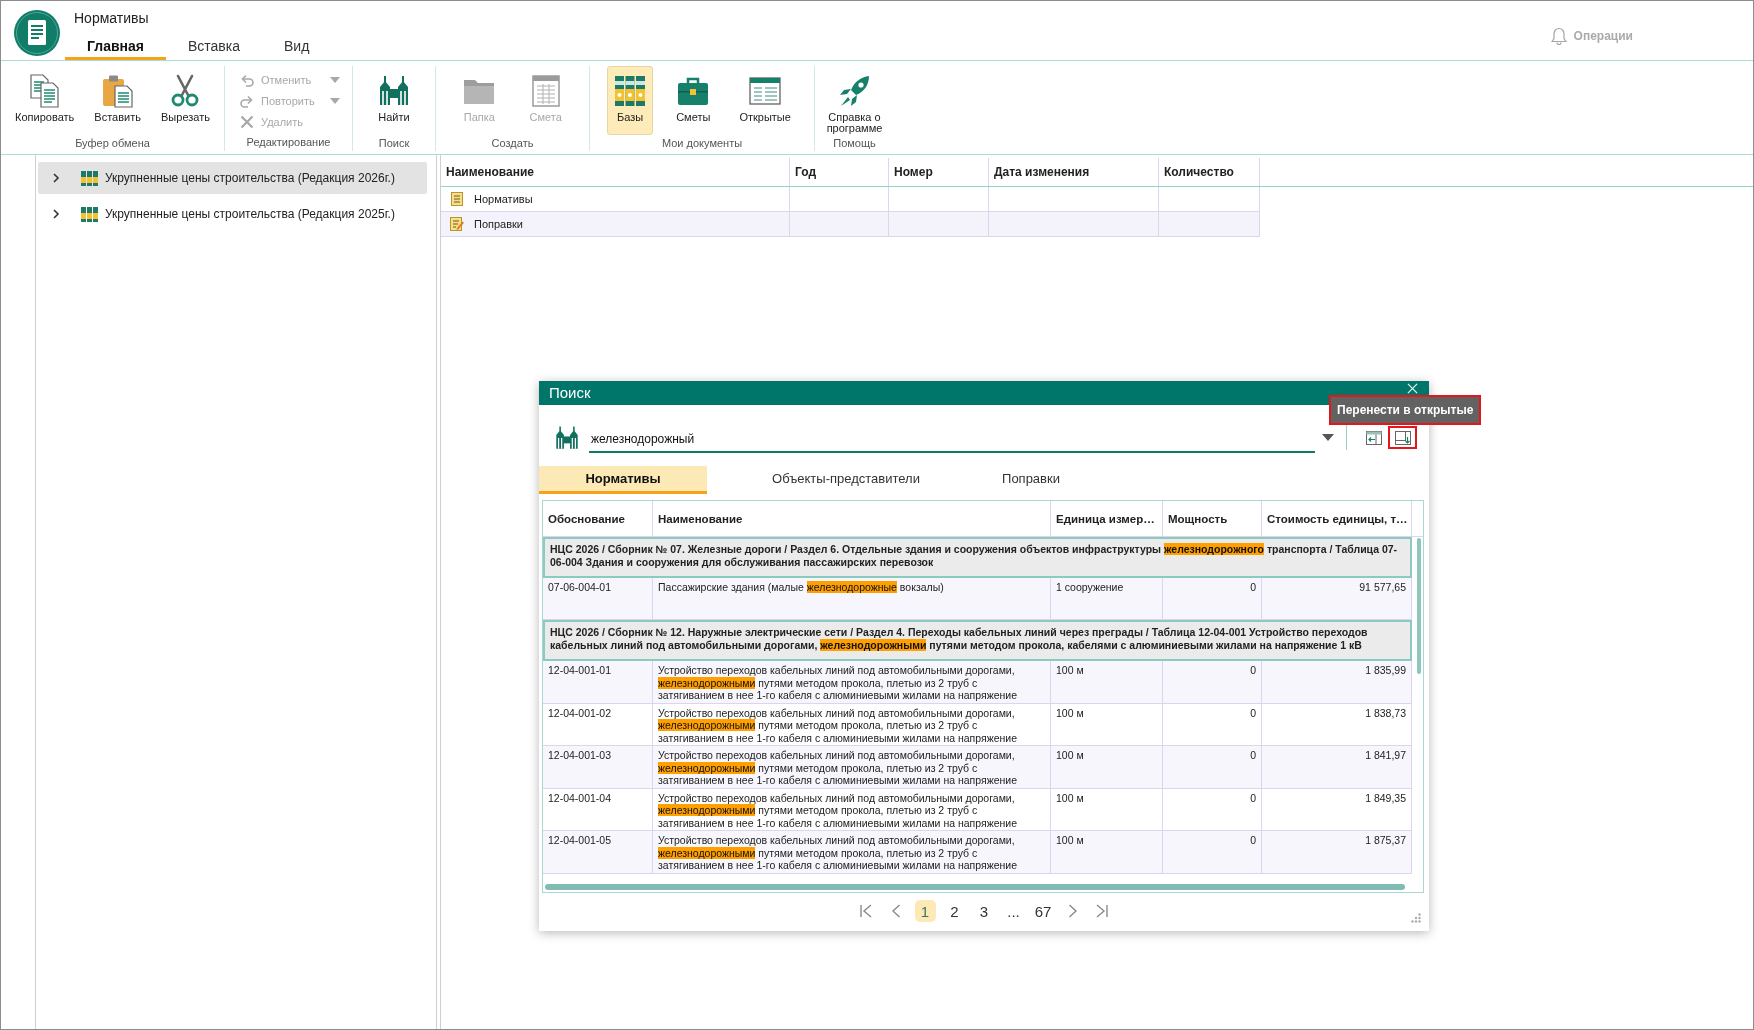  What do you see at coordinates (866, 911) in the screenshot?
I see `first-page-icon` at bounding box center [866, 911].